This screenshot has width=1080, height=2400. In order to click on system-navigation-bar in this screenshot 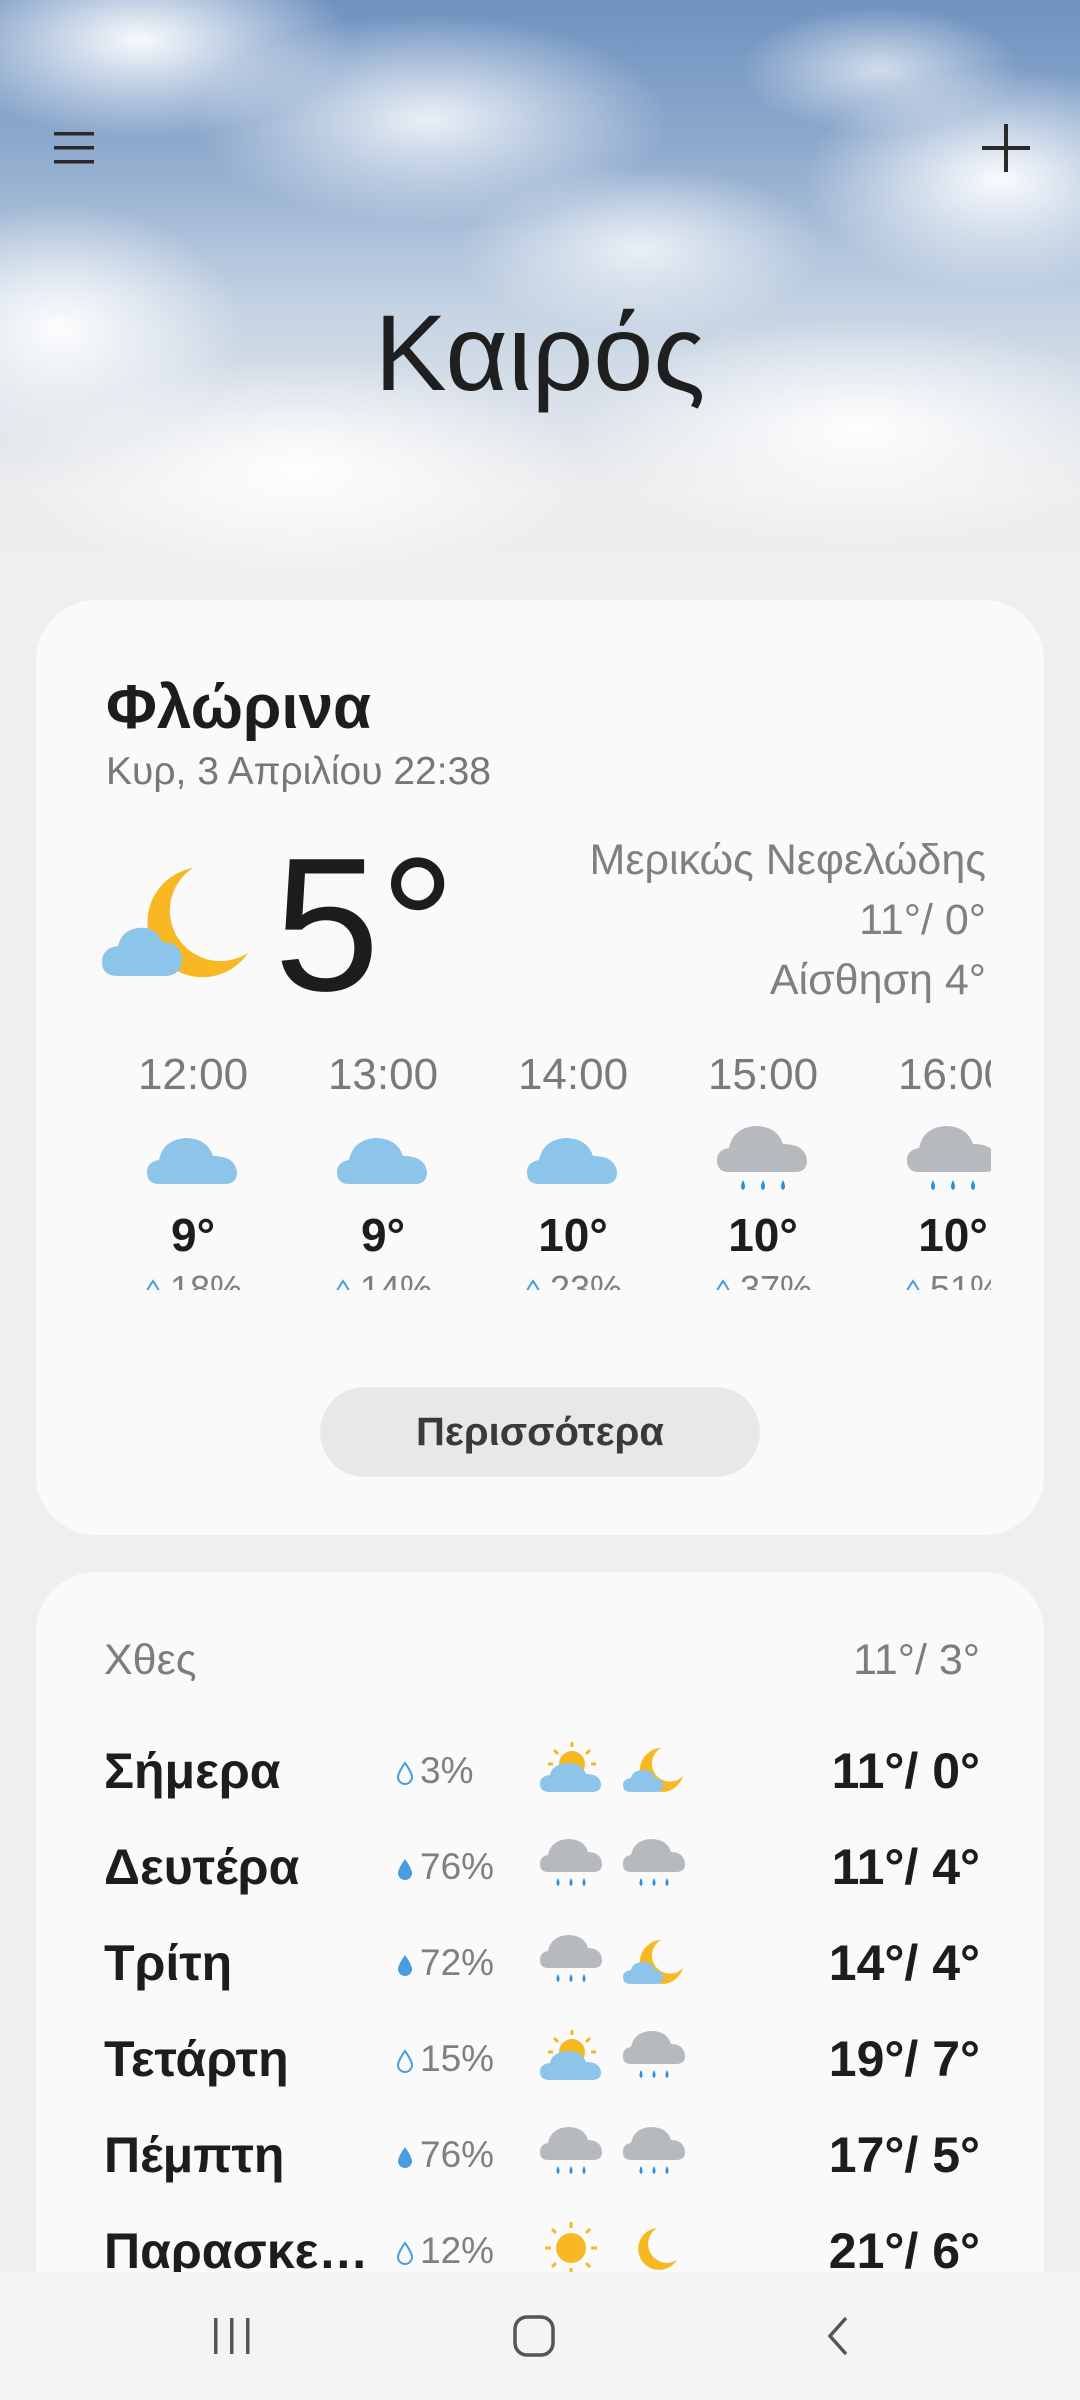, I will do `click(540, 2336)`.